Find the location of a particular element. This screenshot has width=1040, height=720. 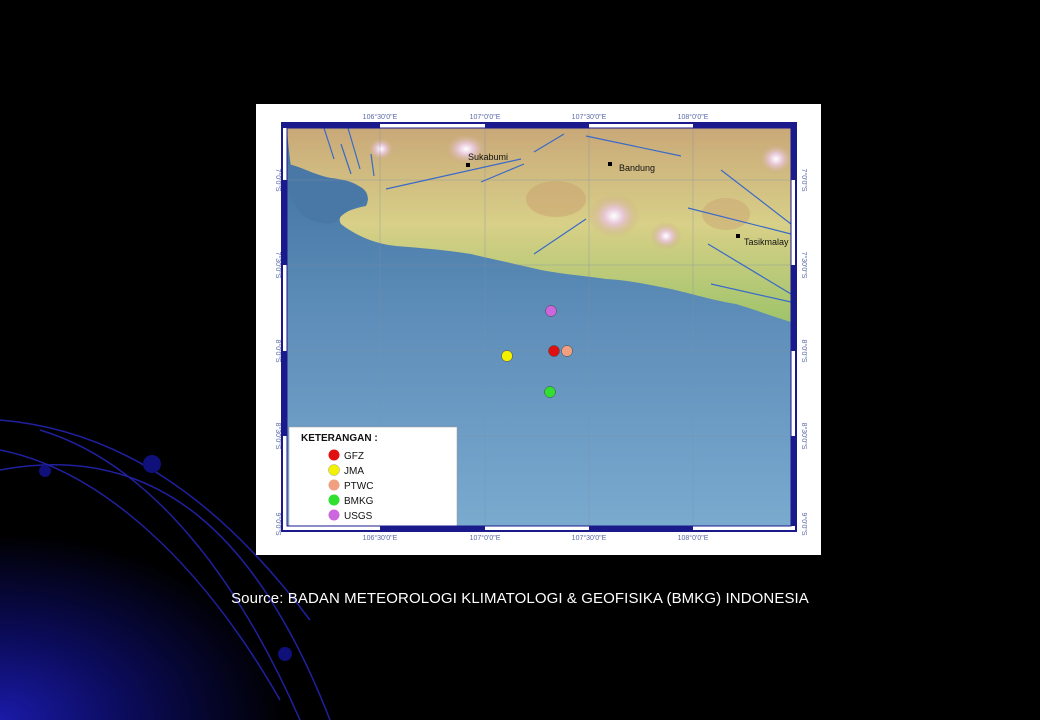

legend-item-jma: JMA is located at coordinates (346, 470).